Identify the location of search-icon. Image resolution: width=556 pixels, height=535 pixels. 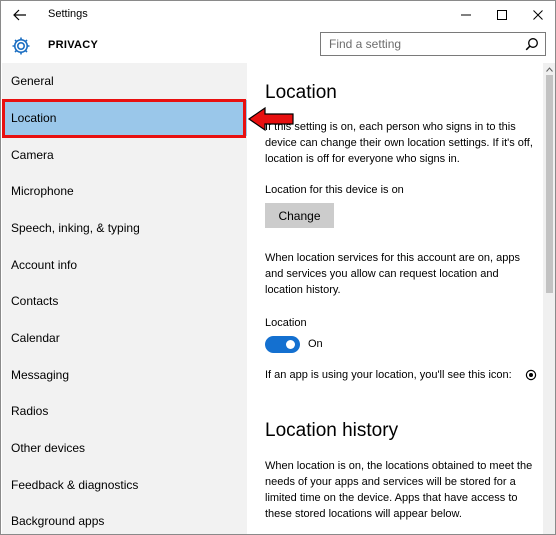
(532, 44).